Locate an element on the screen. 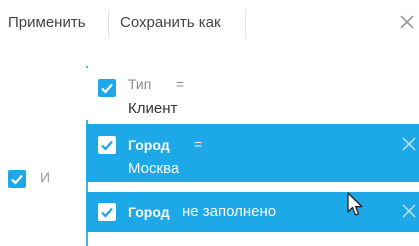 The height and width of the screenshot is (246, 419). condition-field: Тип is located at coordinates (139, 84).